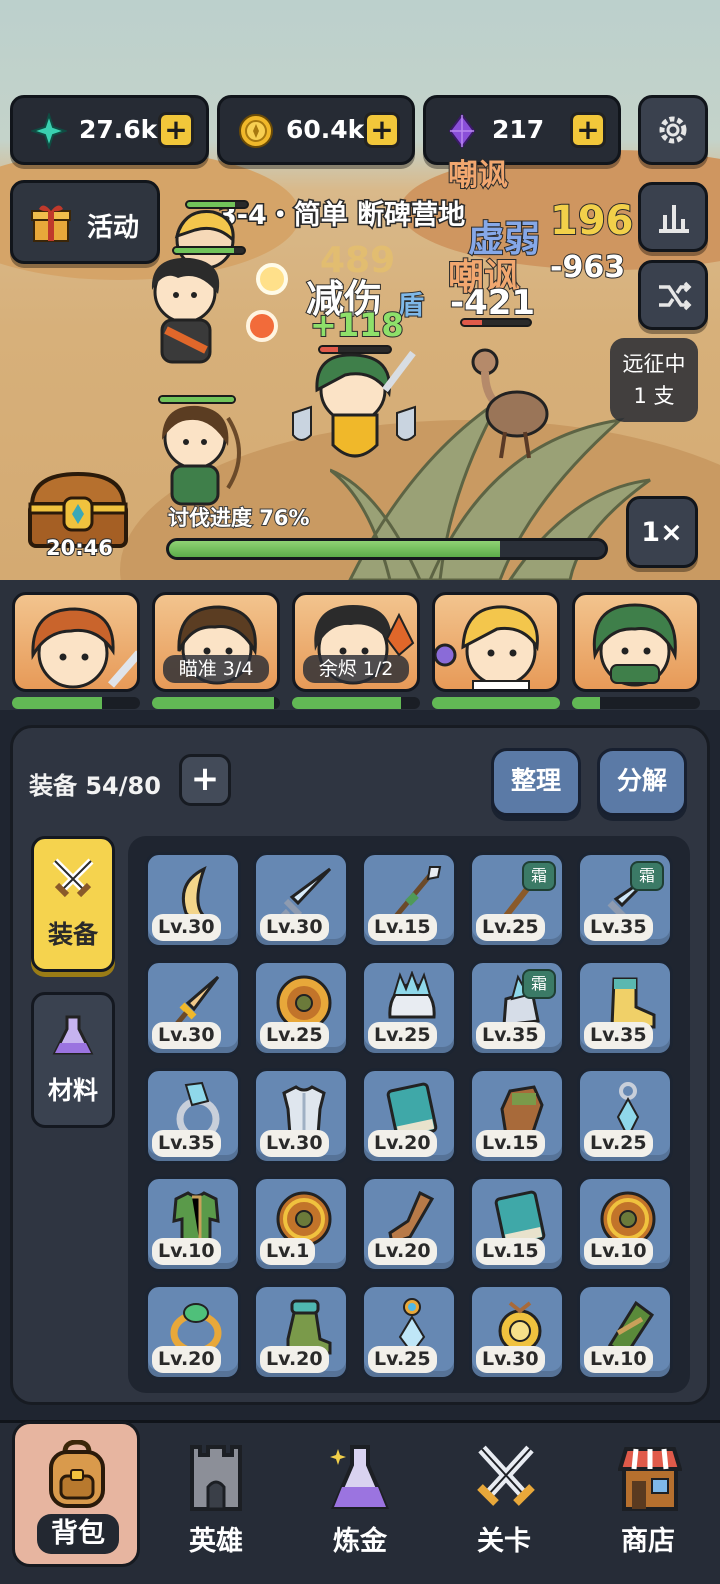 This screenshot has width=720, height=1584. Describe the element at coordinates (662, 532) in the screenshot. I see `speed-button: 1×` at that location.